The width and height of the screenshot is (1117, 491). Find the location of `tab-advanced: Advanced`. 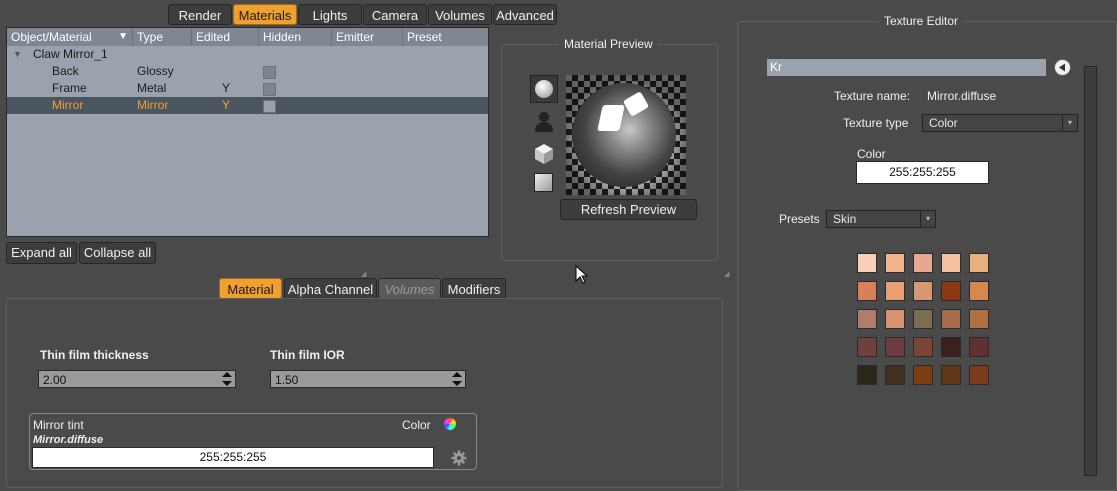

tab-advanced: Advanced is located at coordinates (525, 14).